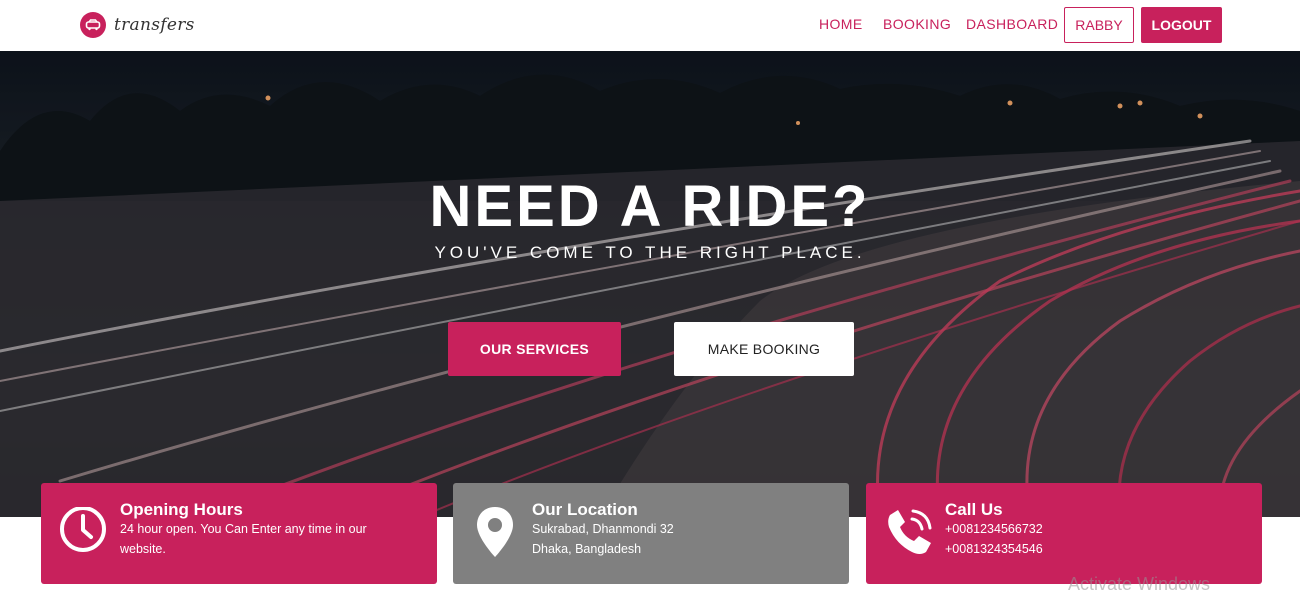 The height and width of the screenshot is (600, 1300). I want to click on os-watermark: Activate Windows, so click(1139, 584).